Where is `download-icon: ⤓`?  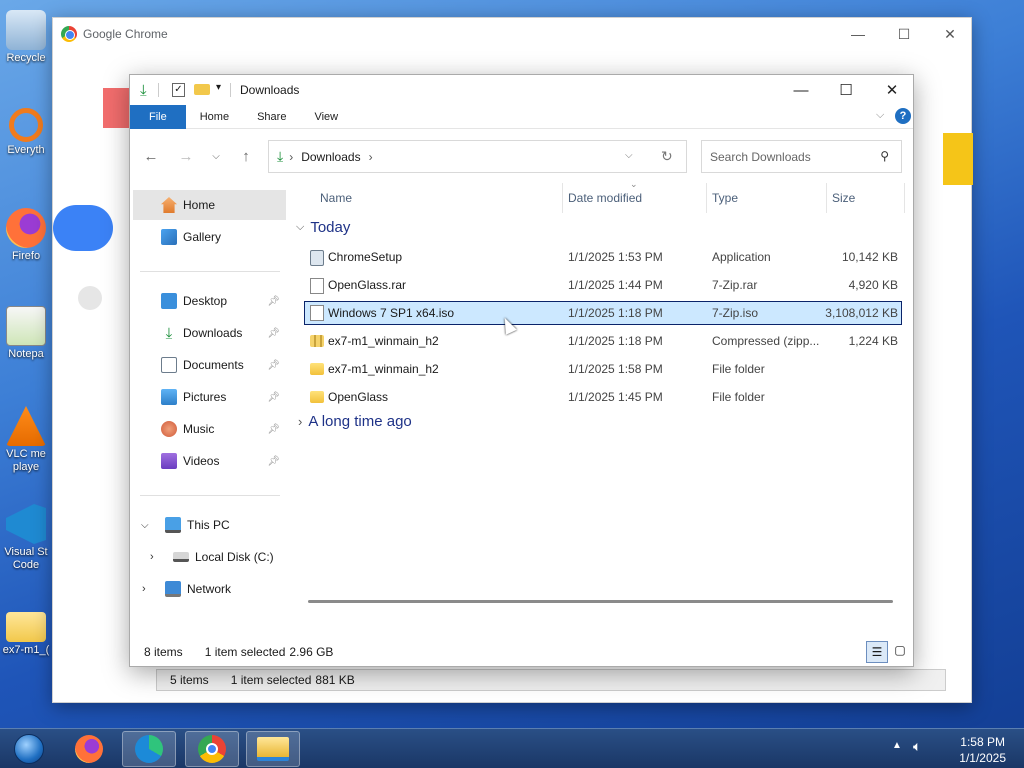
download-icon: ⤓ is located at coordinates (143, 90).